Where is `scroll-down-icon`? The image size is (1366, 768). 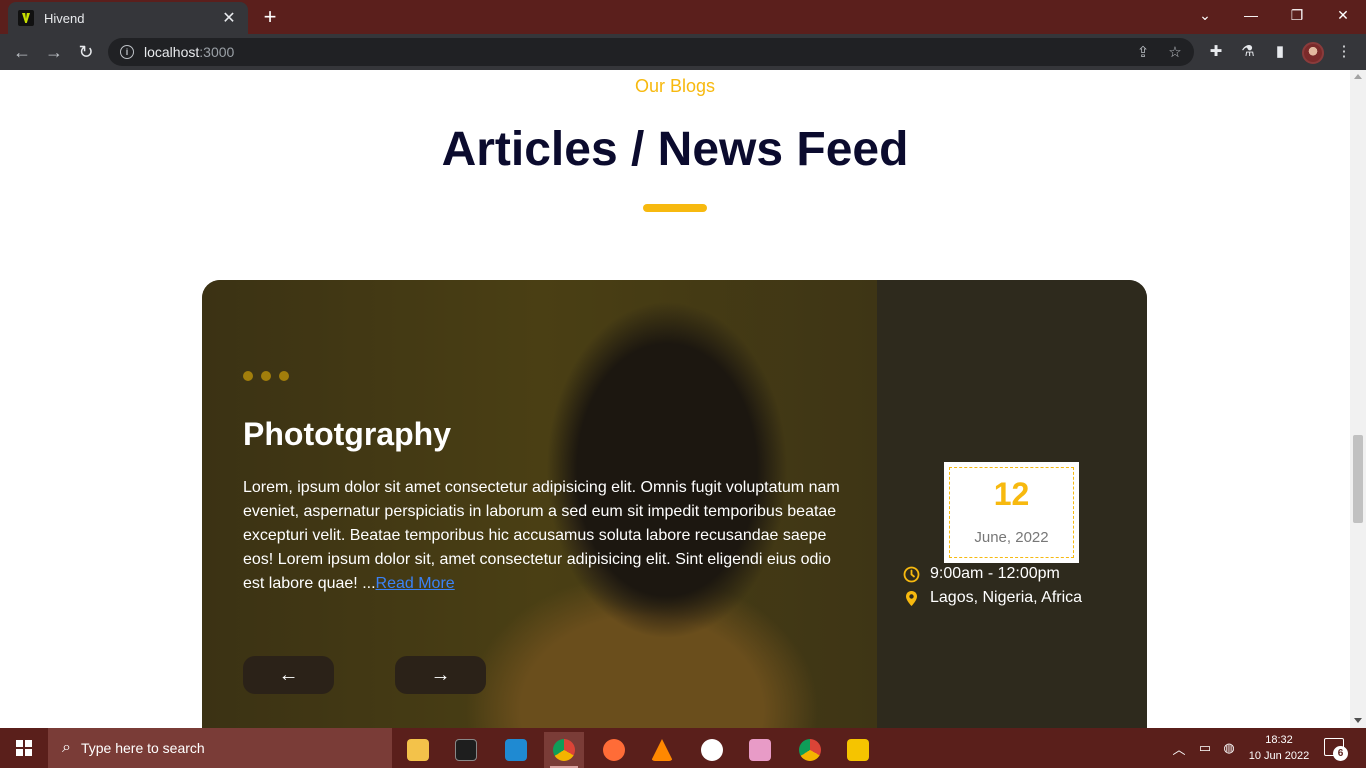
scroll-down-icon is located at coordinates (1358, 720).